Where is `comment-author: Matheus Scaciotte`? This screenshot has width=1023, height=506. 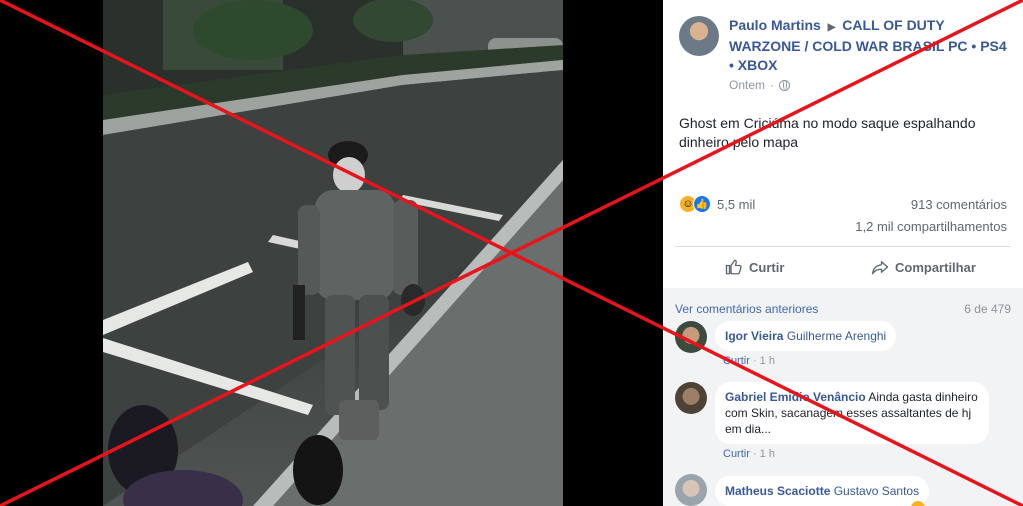 comment-author: Matheus Scaciotte is located at coordinates (777, 491).